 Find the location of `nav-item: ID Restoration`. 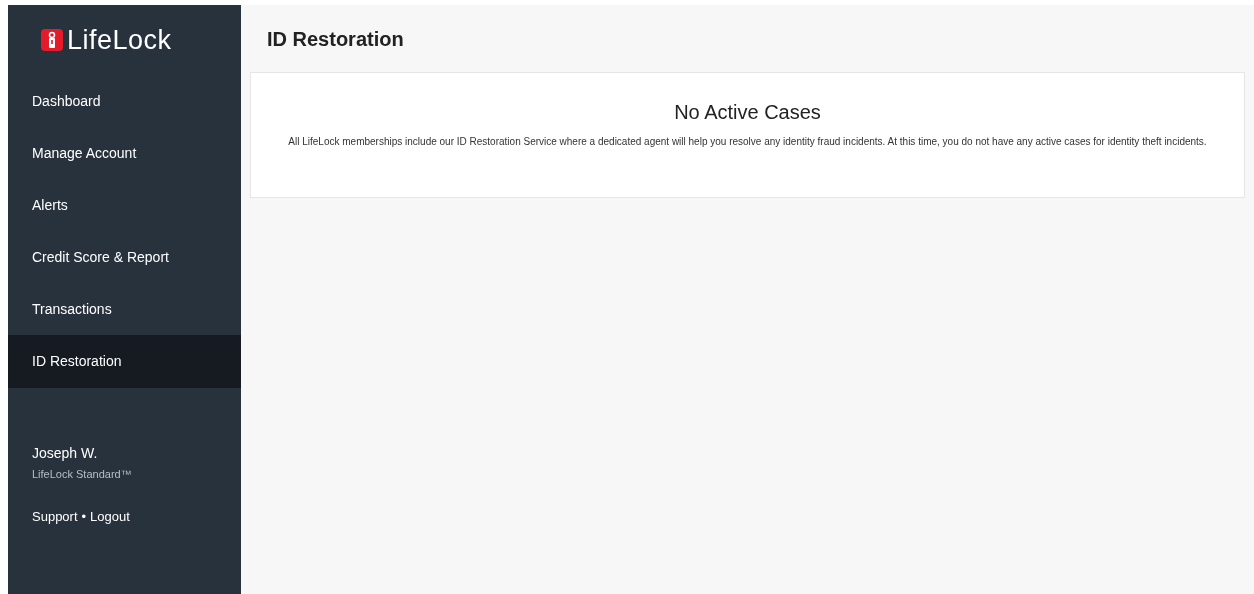

nav-item: ID Restoration is located at coordinates (124, 361).